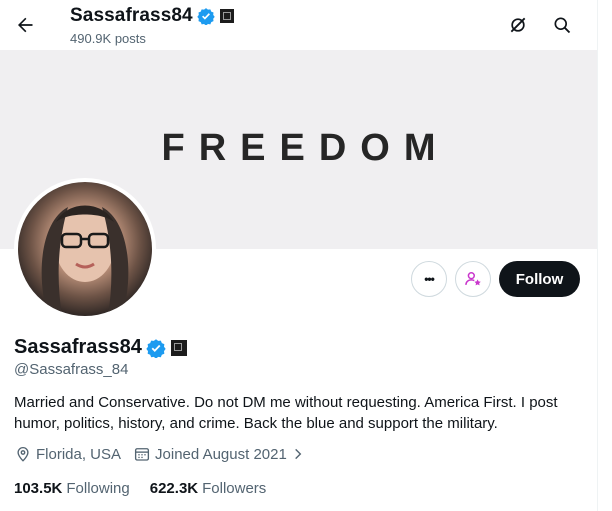 This screenshot has height=511, width=612. What do you see at coordinates (71, 369) in the screenshot?
I see `handle: @Sassafrass_84` at bounding box center [71, 369].